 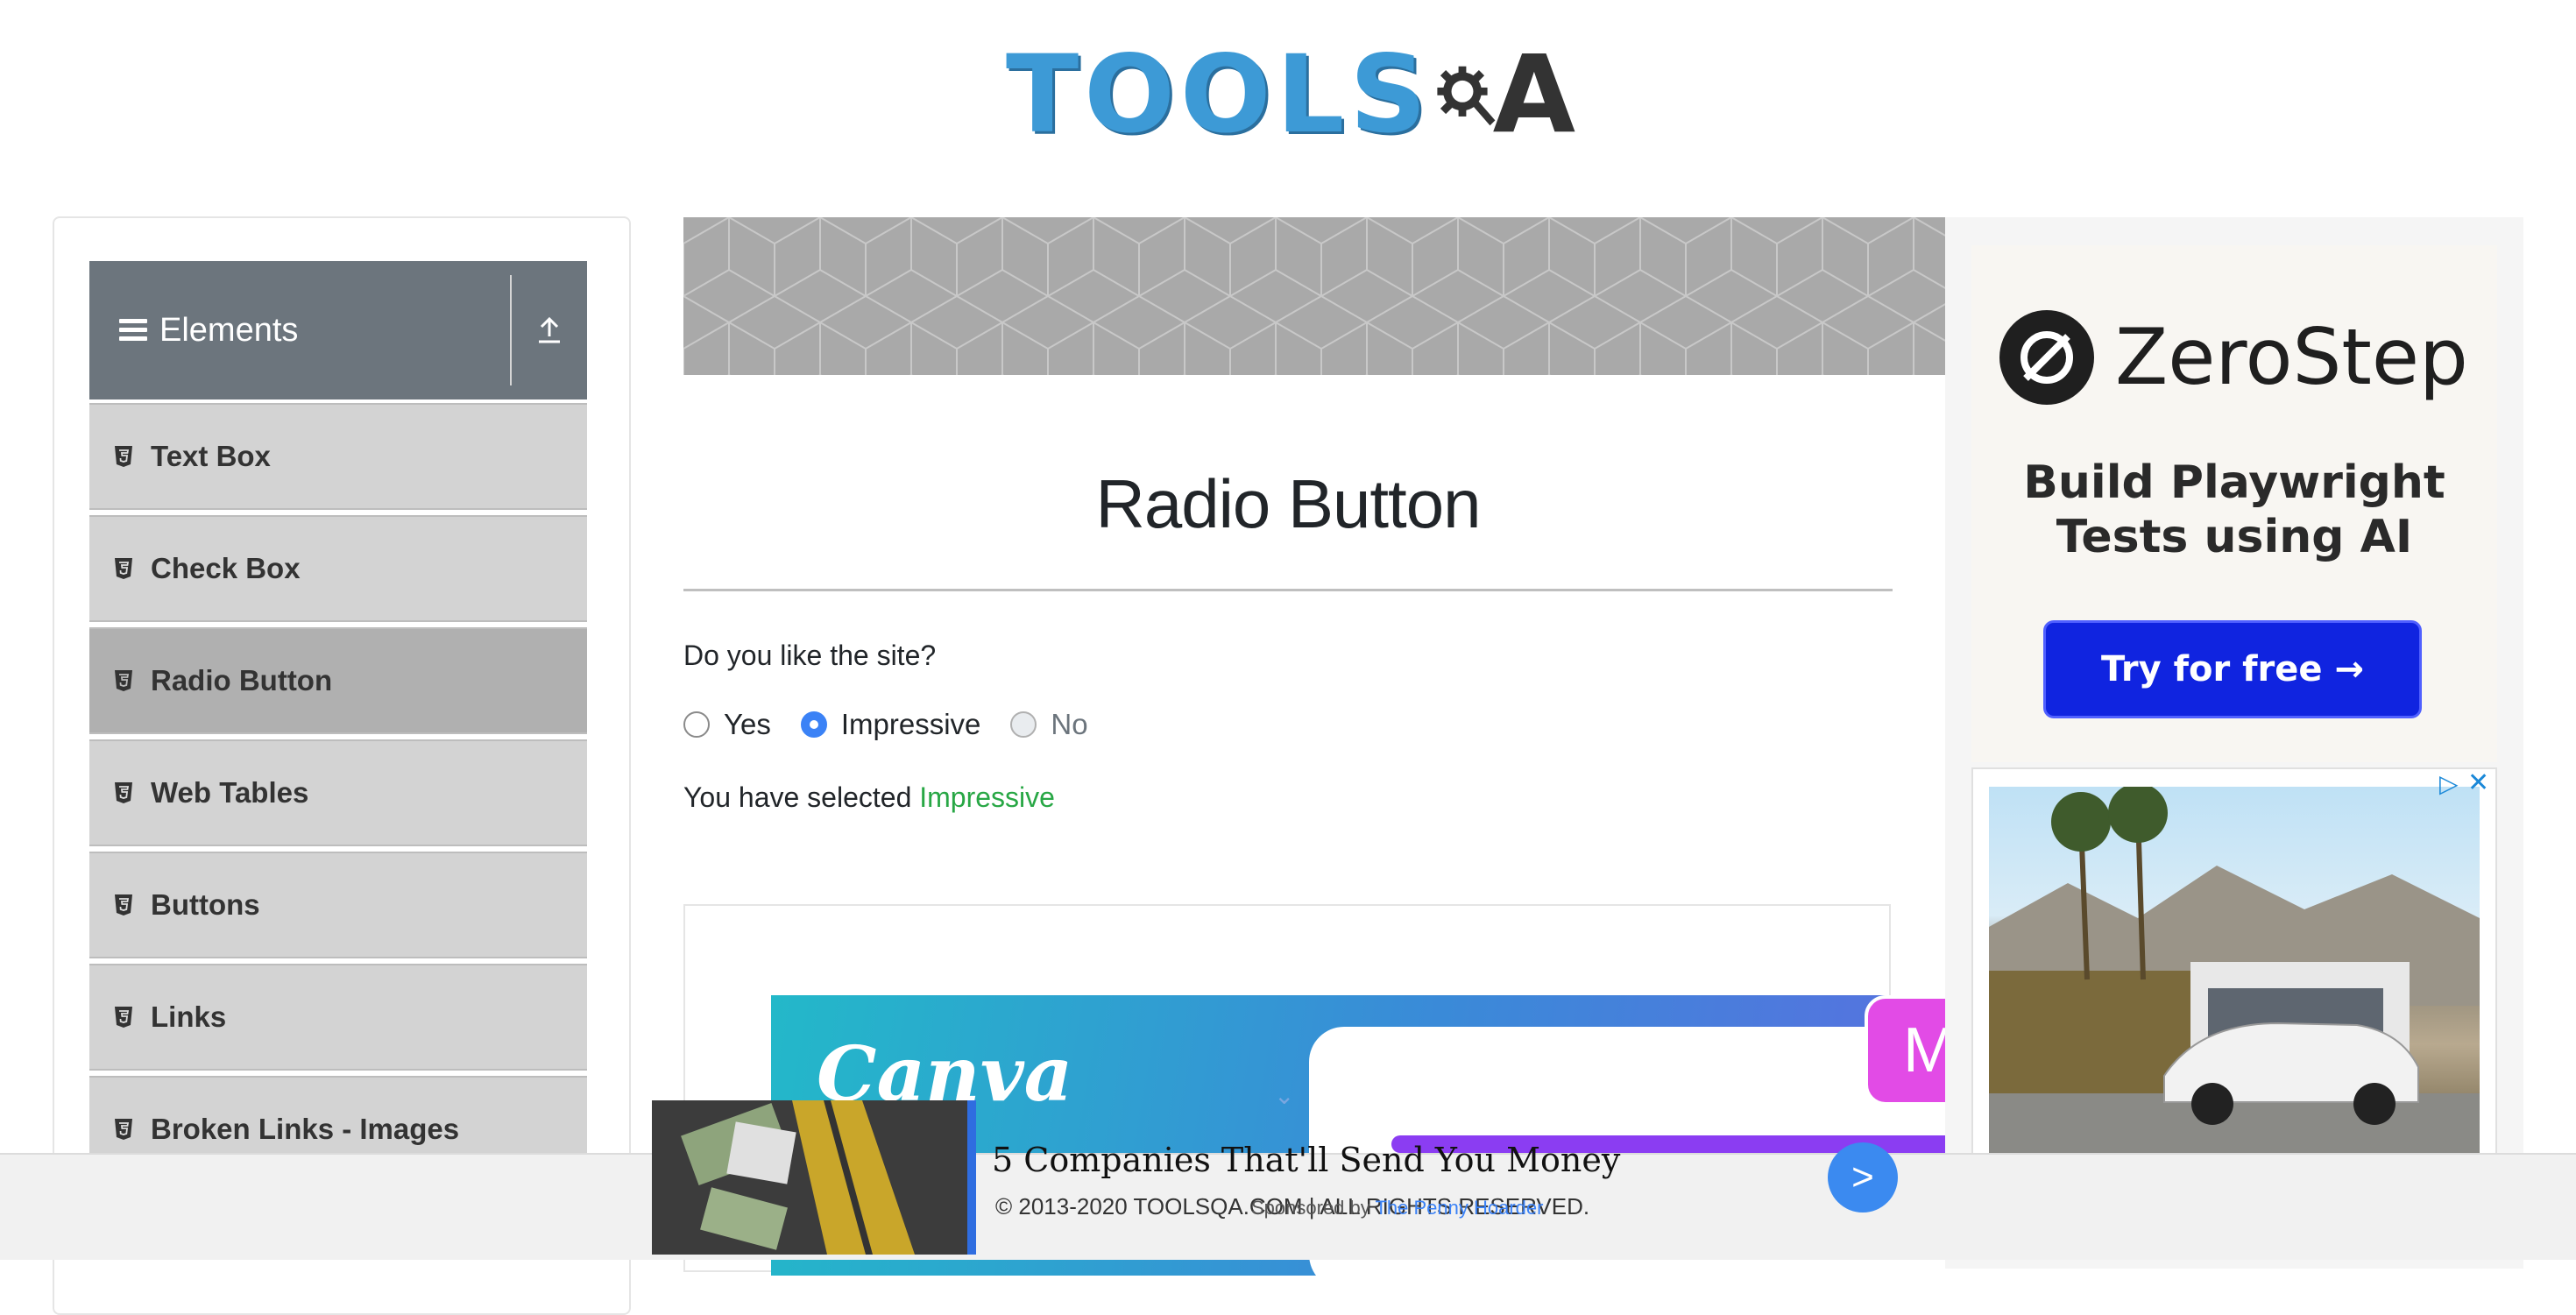 What do you see at coordinates (813, 724) in the screenshot?
I see `impressive-radio` at bounding box center [813, 724].